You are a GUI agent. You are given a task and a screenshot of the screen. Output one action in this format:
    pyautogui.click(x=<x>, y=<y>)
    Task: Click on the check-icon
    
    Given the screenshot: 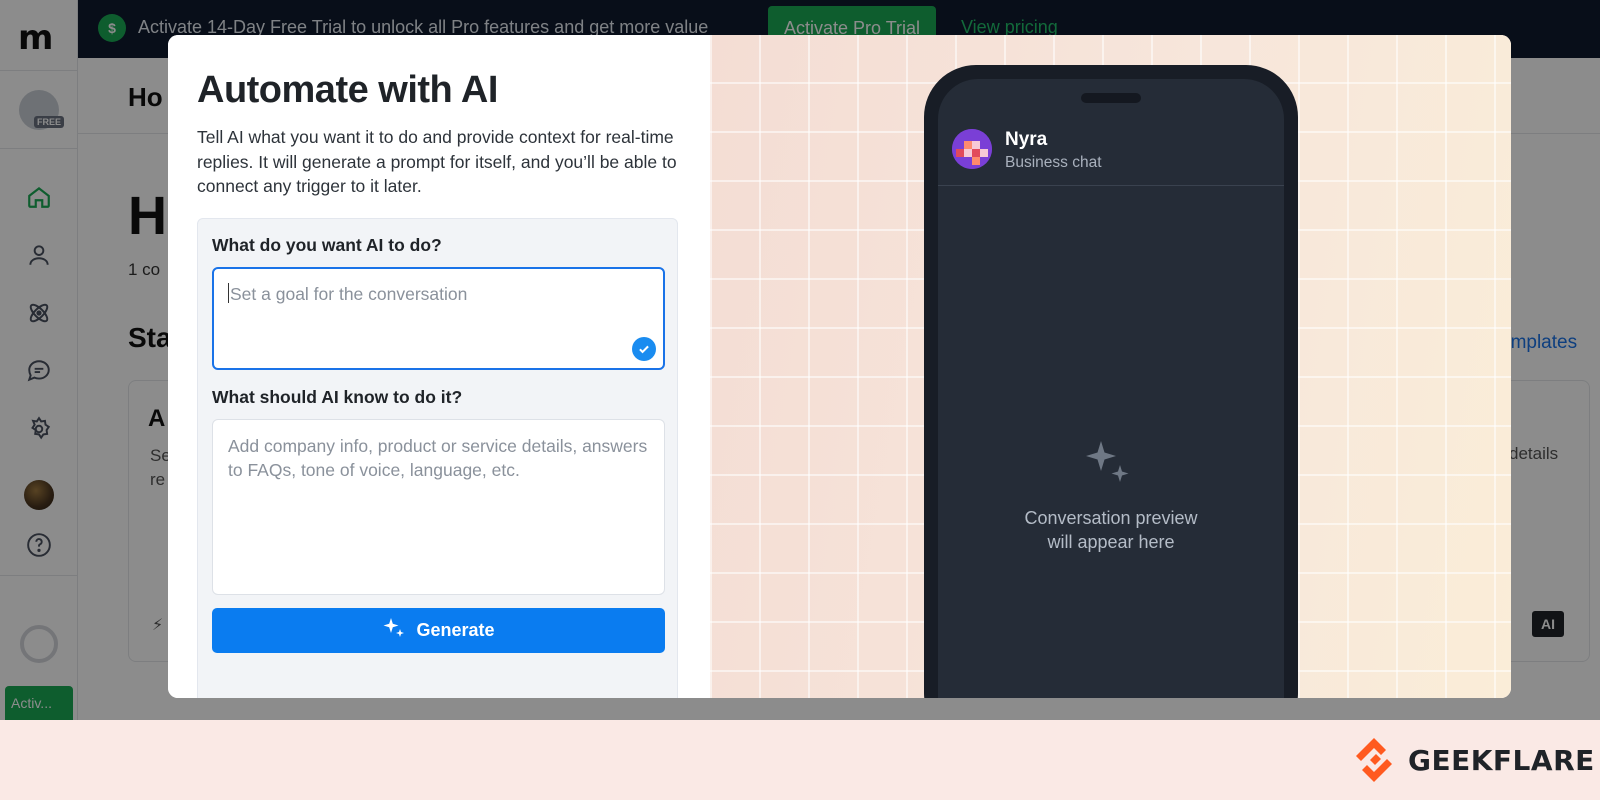 What is the action you would take?
    pyautogui.click(x=644, y=349)
    